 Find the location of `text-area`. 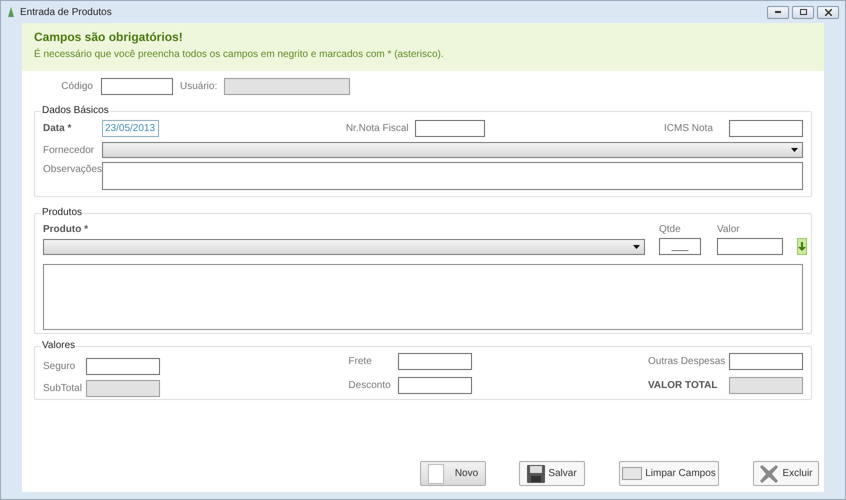

text-area is located at coordinates (452, 176).